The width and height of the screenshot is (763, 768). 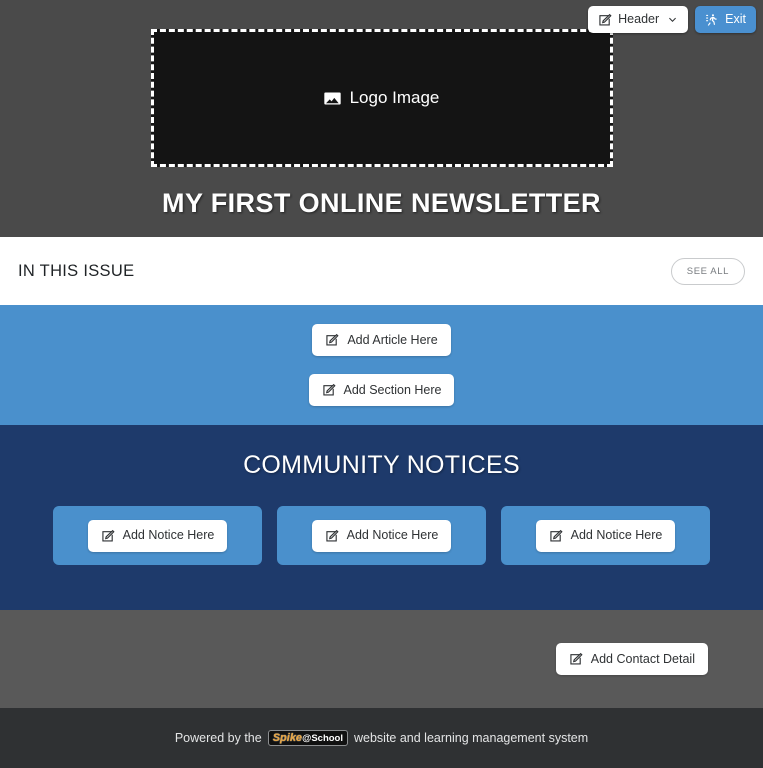 What do you see at coordinates (642, 658) in the screenshot?
I see `add-contact-detail-label: Add Contact Detail` at bounding box center [642, 658].